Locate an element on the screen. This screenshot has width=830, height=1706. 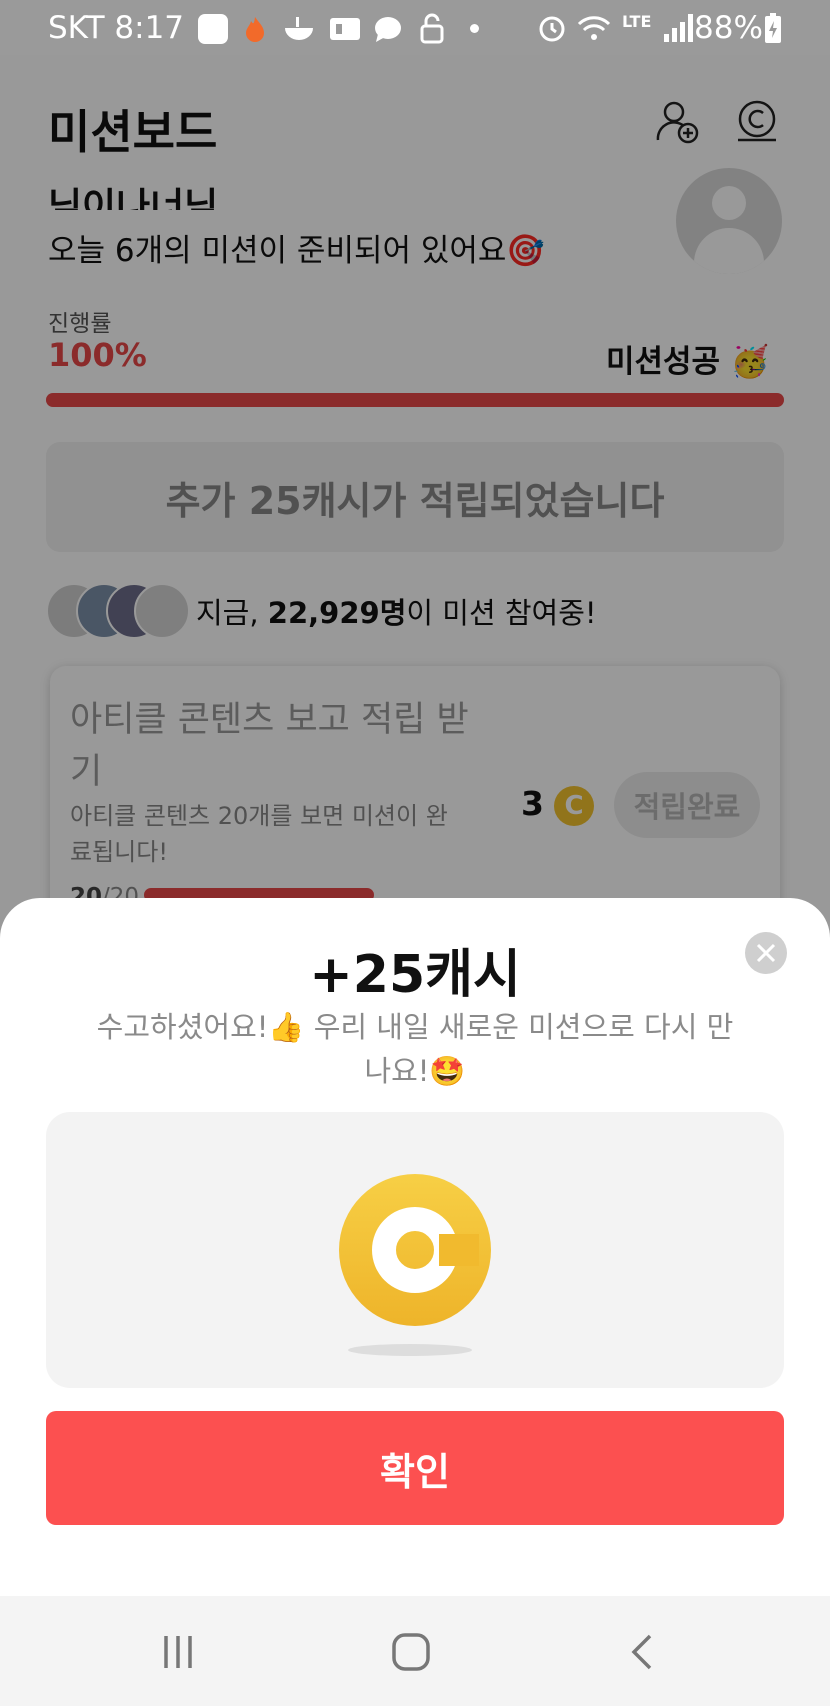
back-icon is located at coordinates (641, 1652).